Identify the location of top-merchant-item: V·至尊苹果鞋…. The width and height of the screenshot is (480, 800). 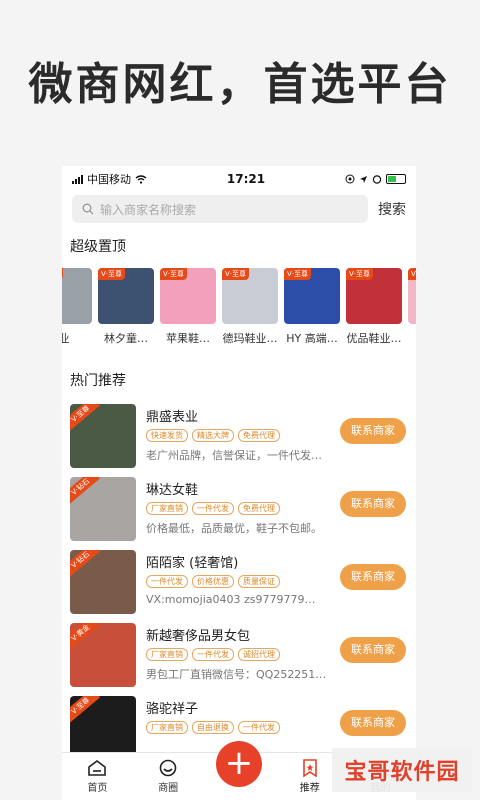
(188, 307).